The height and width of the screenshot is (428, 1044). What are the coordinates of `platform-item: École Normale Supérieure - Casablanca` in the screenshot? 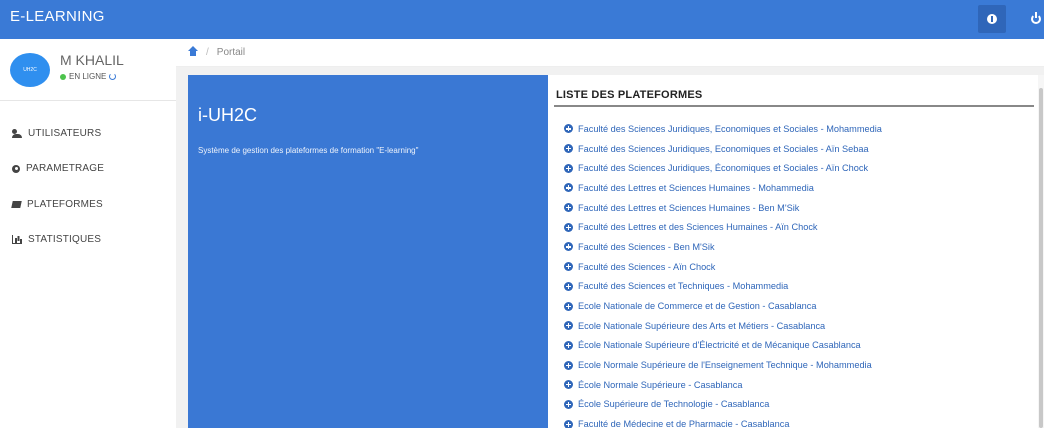 It's located at (723, 385).